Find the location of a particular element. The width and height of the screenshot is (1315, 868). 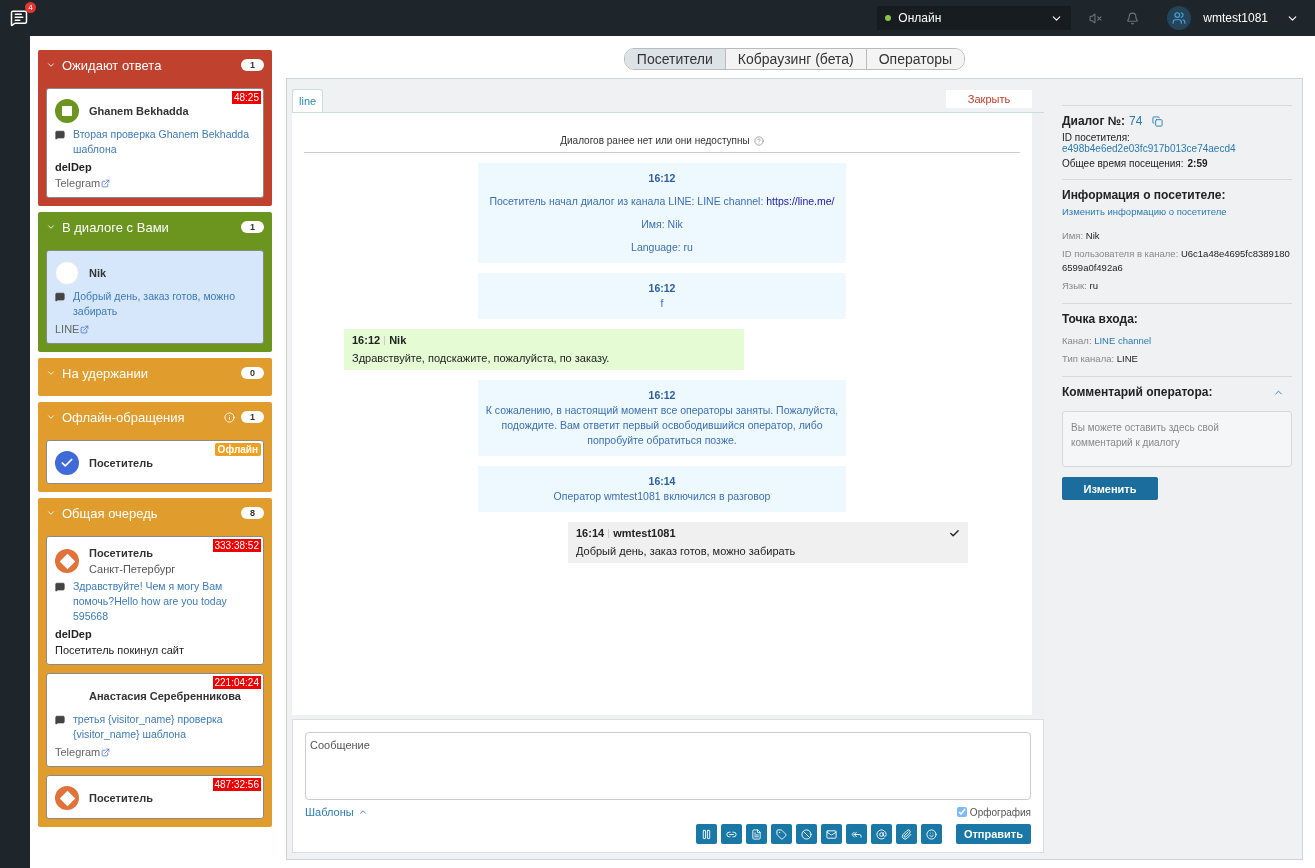

visitor-card: Nik Добрый день, заказ готов, можно забирать LINE is located at coordinates (155, 297).